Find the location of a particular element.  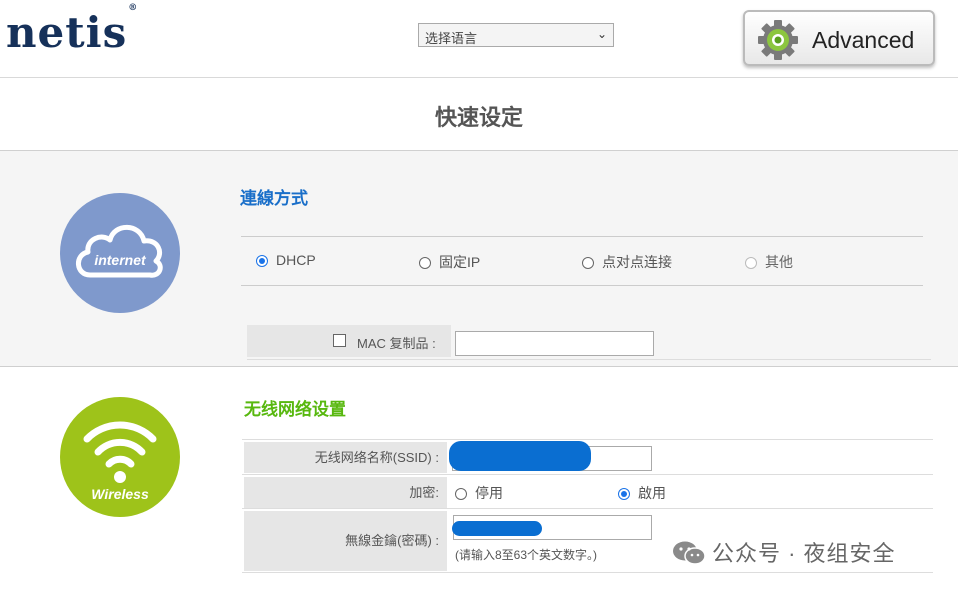

internet-badge: internet is located at coordinates (120, 253).